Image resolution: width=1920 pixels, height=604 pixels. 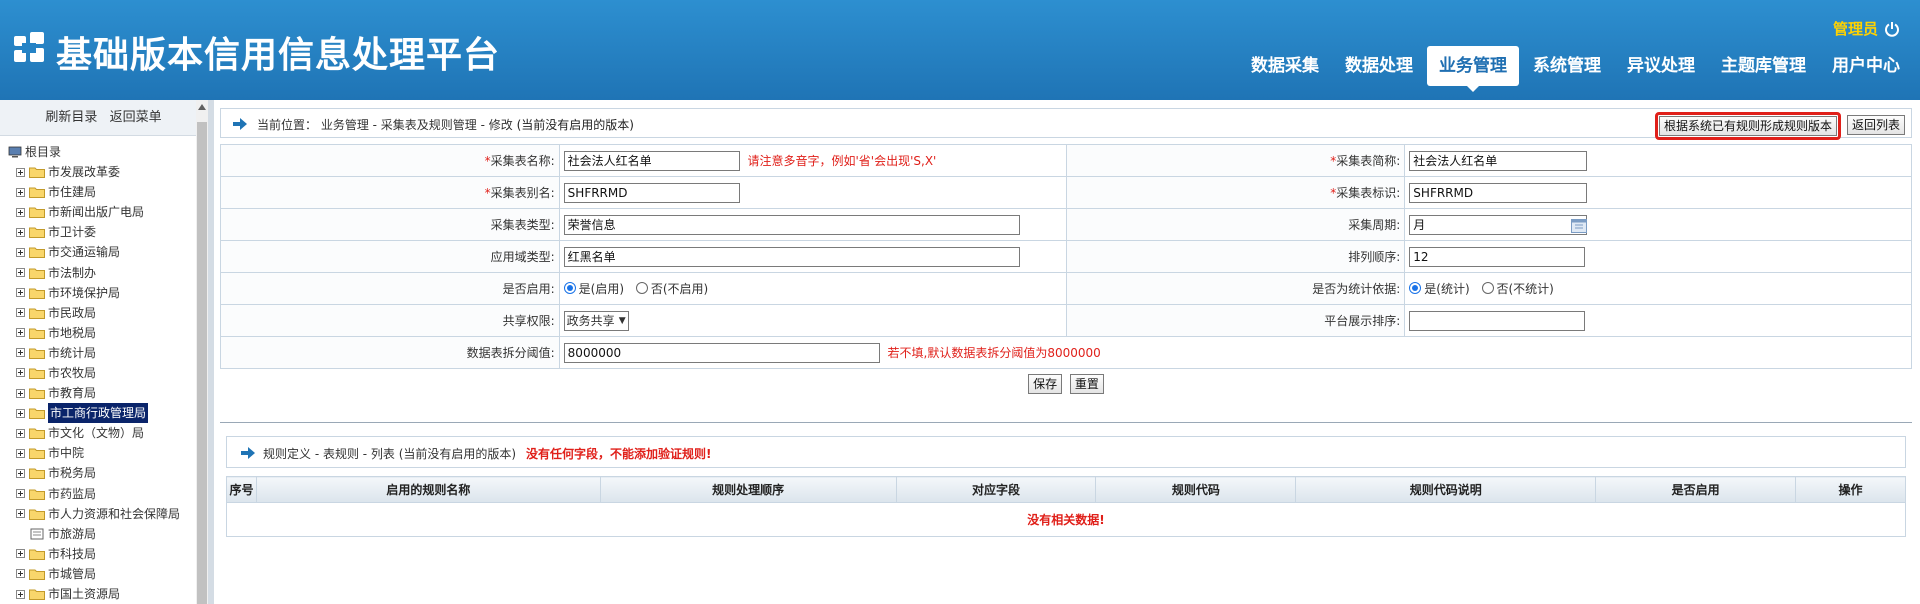 I want to click on tree-item: 市统计局, so click(x=107, y=353).